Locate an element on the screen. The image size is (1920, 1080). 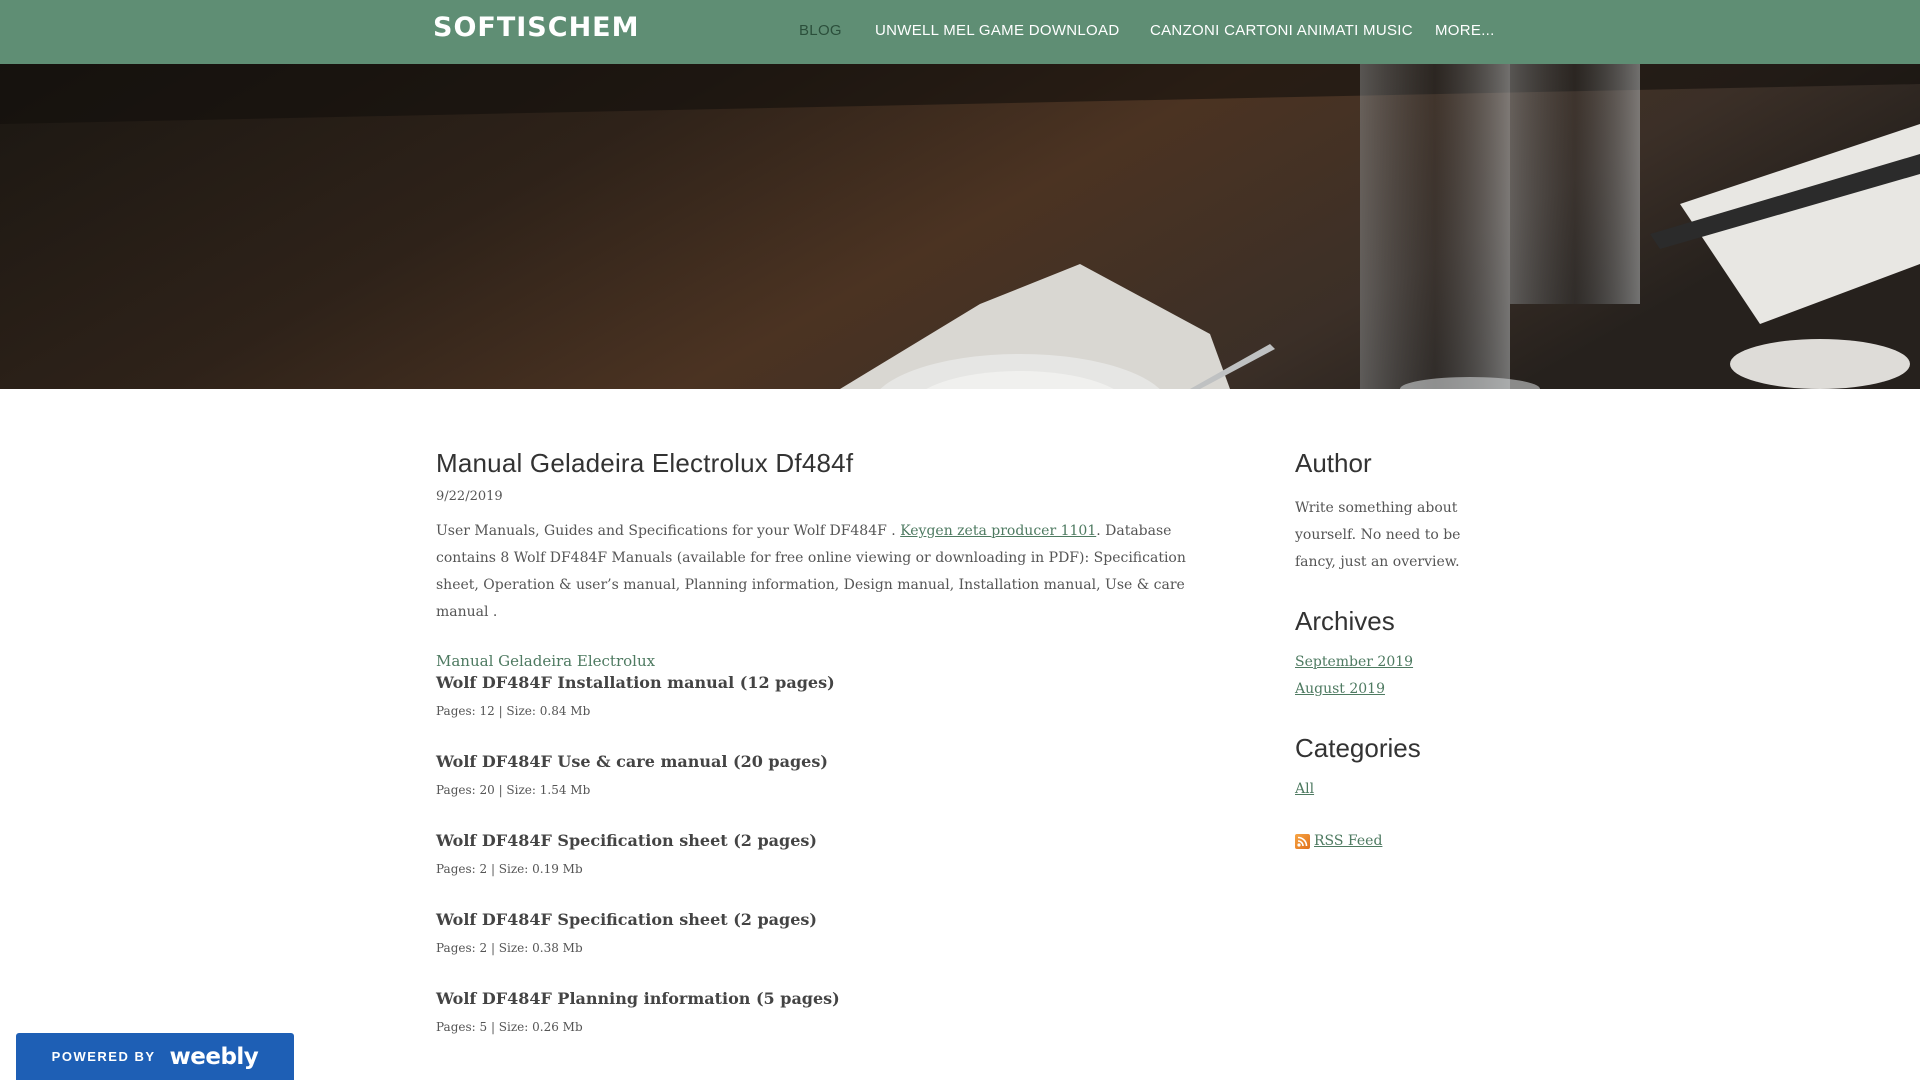
archive-link-september-2019: September 2019 is located at coordinates (1354, 662).